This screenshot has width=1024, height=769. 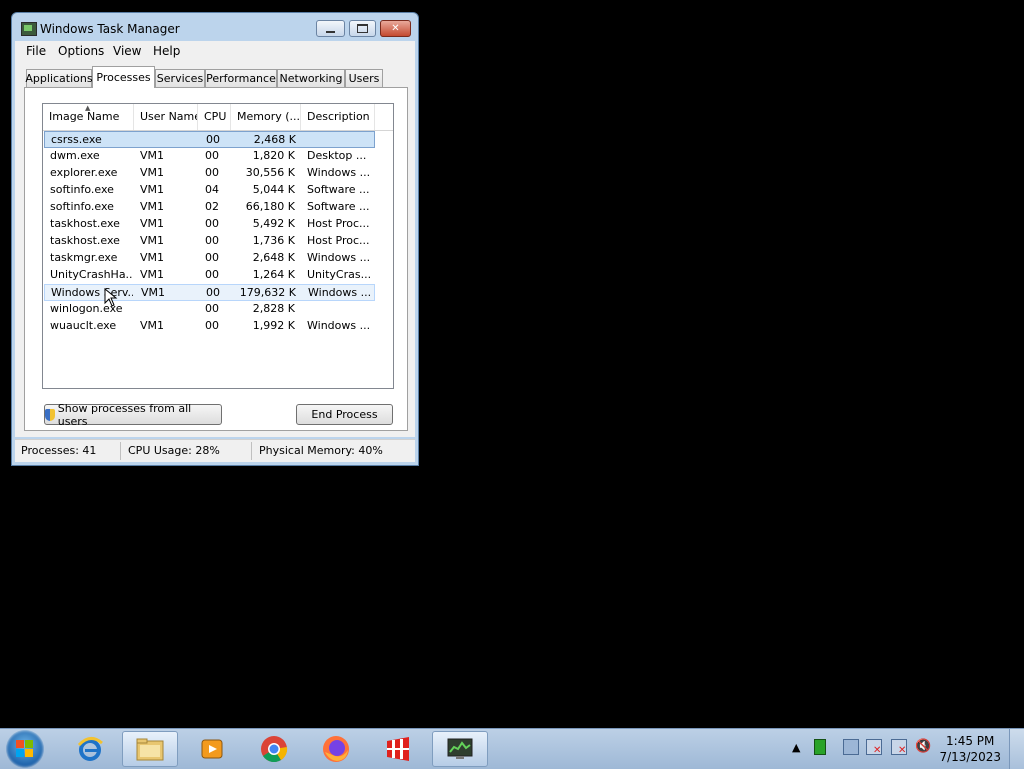 What do you see at coordinates (330, 28) in the screenshot?
I see `minimize-button` at bounding box center [330, 28].